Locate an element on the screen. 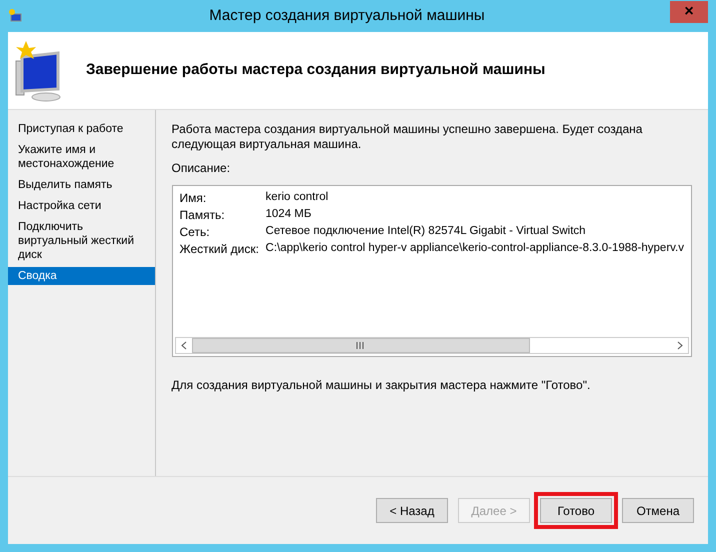 The height and width of the screenshot is (552, 716). wizard-step: Приступая к работе is located at coordinates (81, 129).